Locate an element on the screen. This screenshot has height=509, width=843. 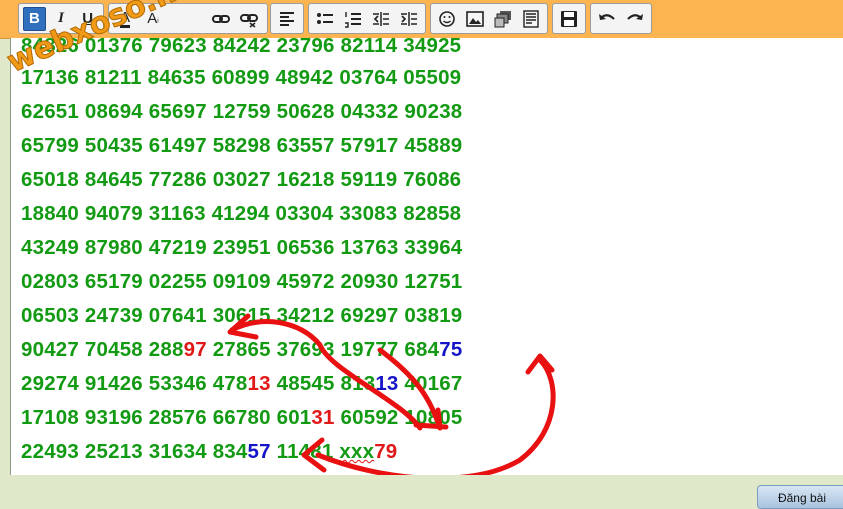
number-text: 48545 813 is located at coordinates (323, 383).